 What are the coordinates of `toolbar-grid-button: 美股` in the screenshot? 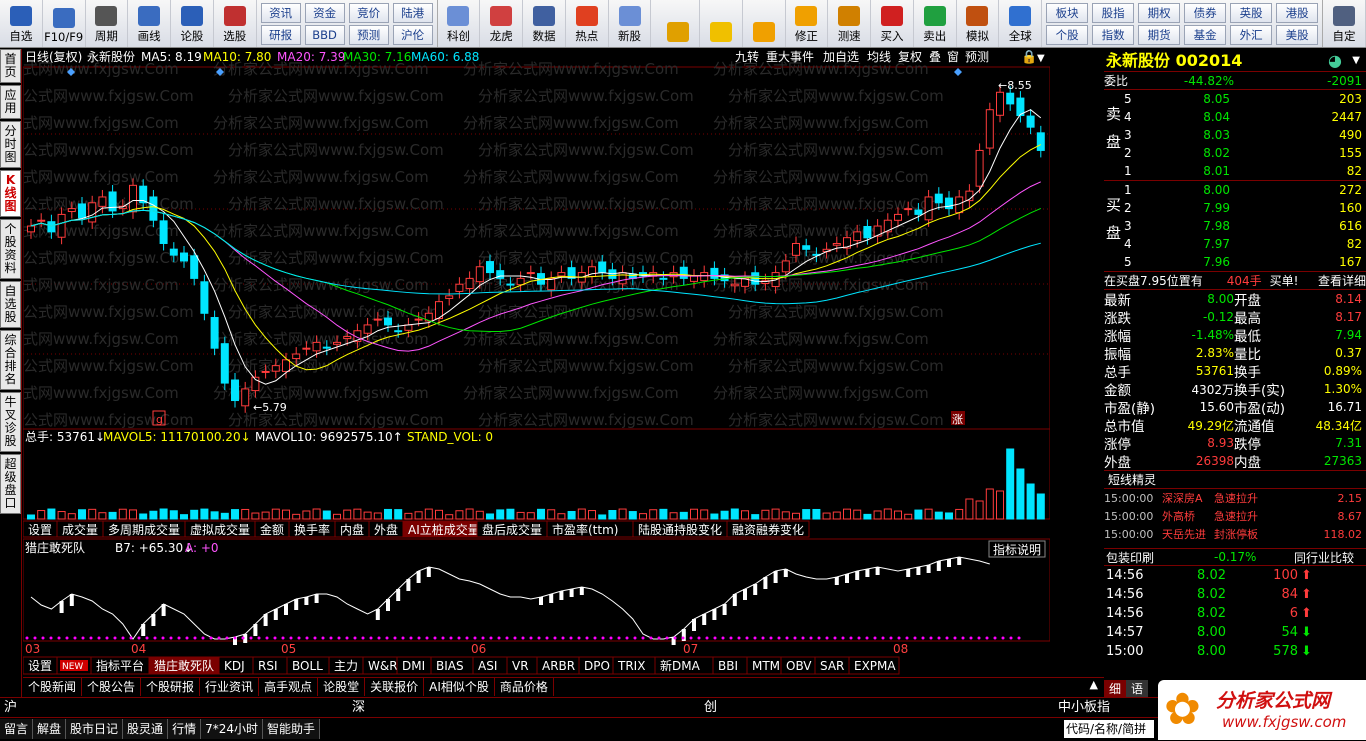 It's located at (1297, 34).